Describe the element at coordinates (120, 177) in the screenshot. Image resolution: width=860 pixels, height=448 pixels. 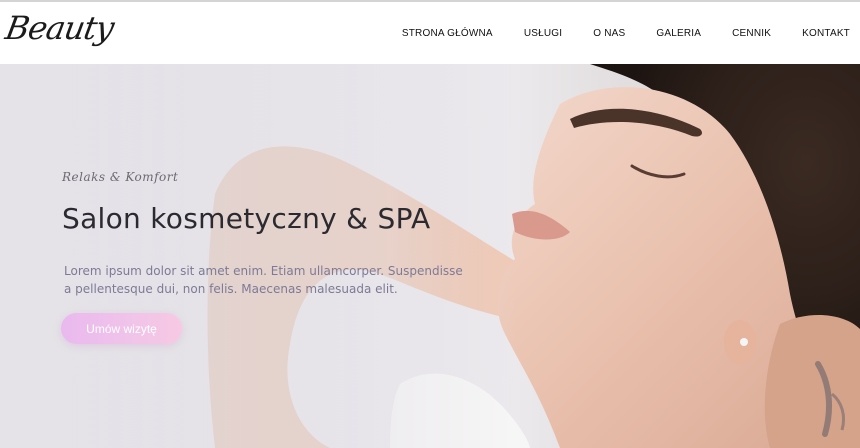
I see `hero-tagline: Relaks & Komfort` at that location.